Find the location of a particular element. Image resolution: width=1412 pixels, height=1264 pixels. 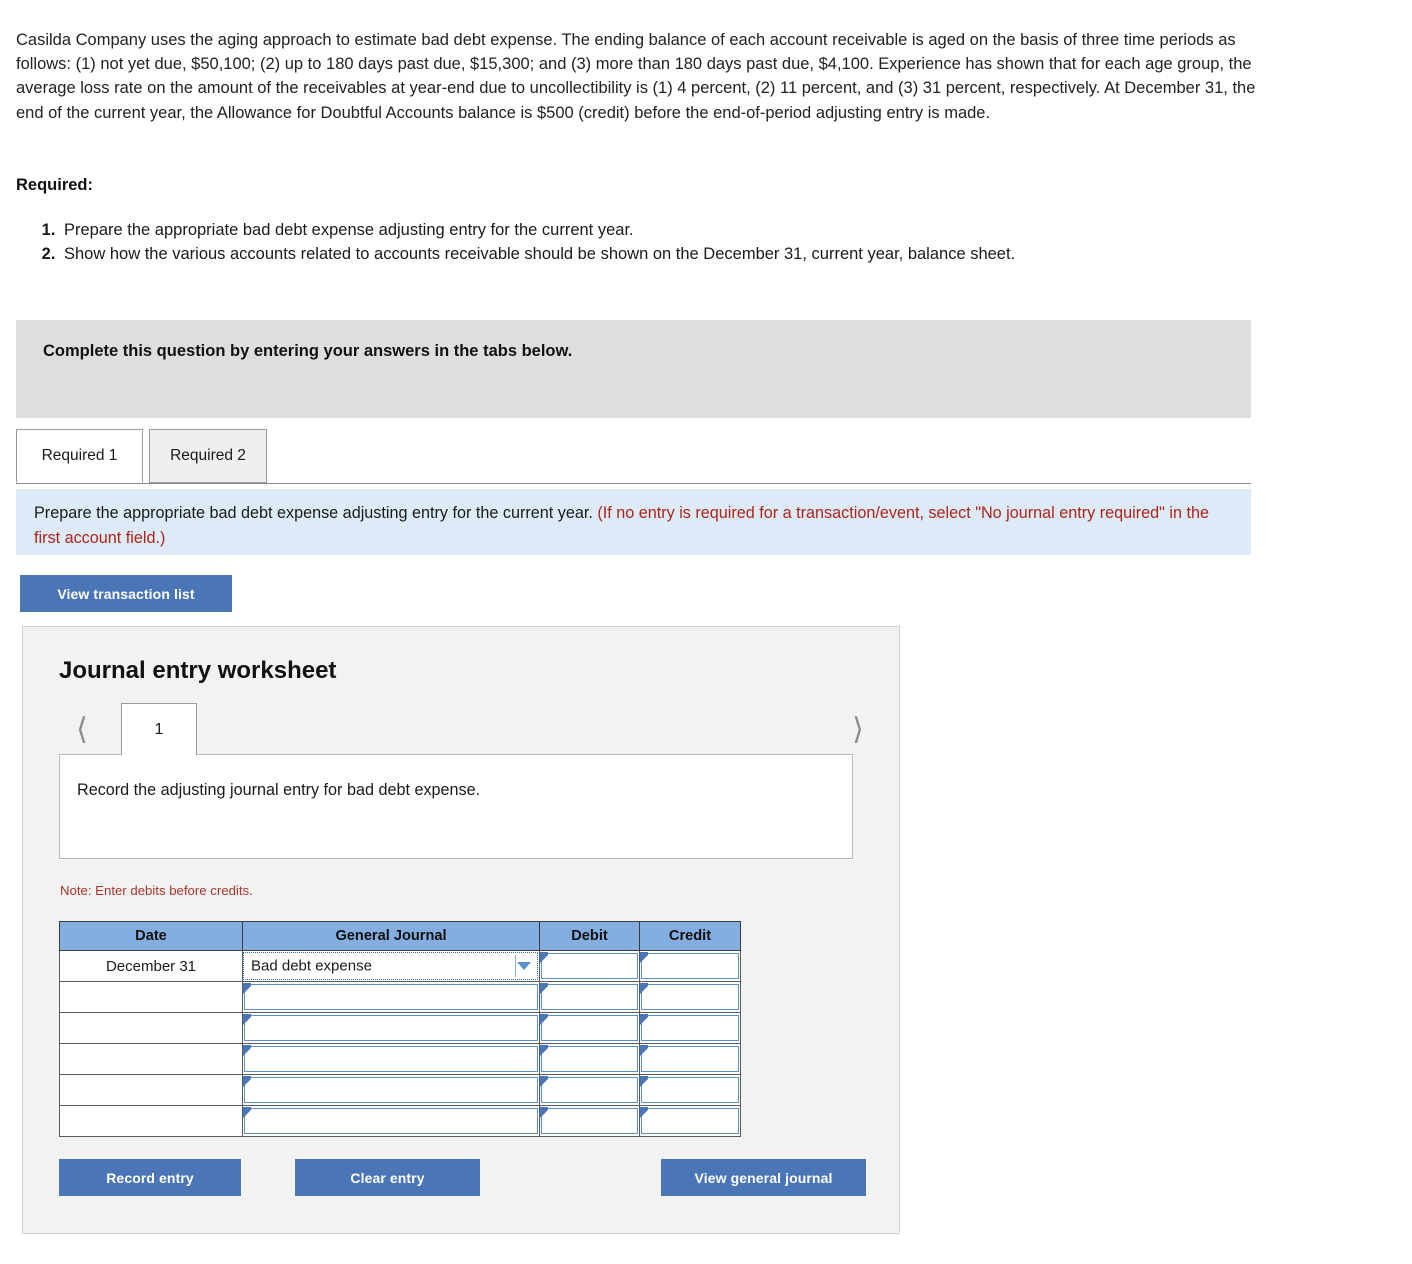

column-header-credit: Credit is located at coordinates (690, 936).